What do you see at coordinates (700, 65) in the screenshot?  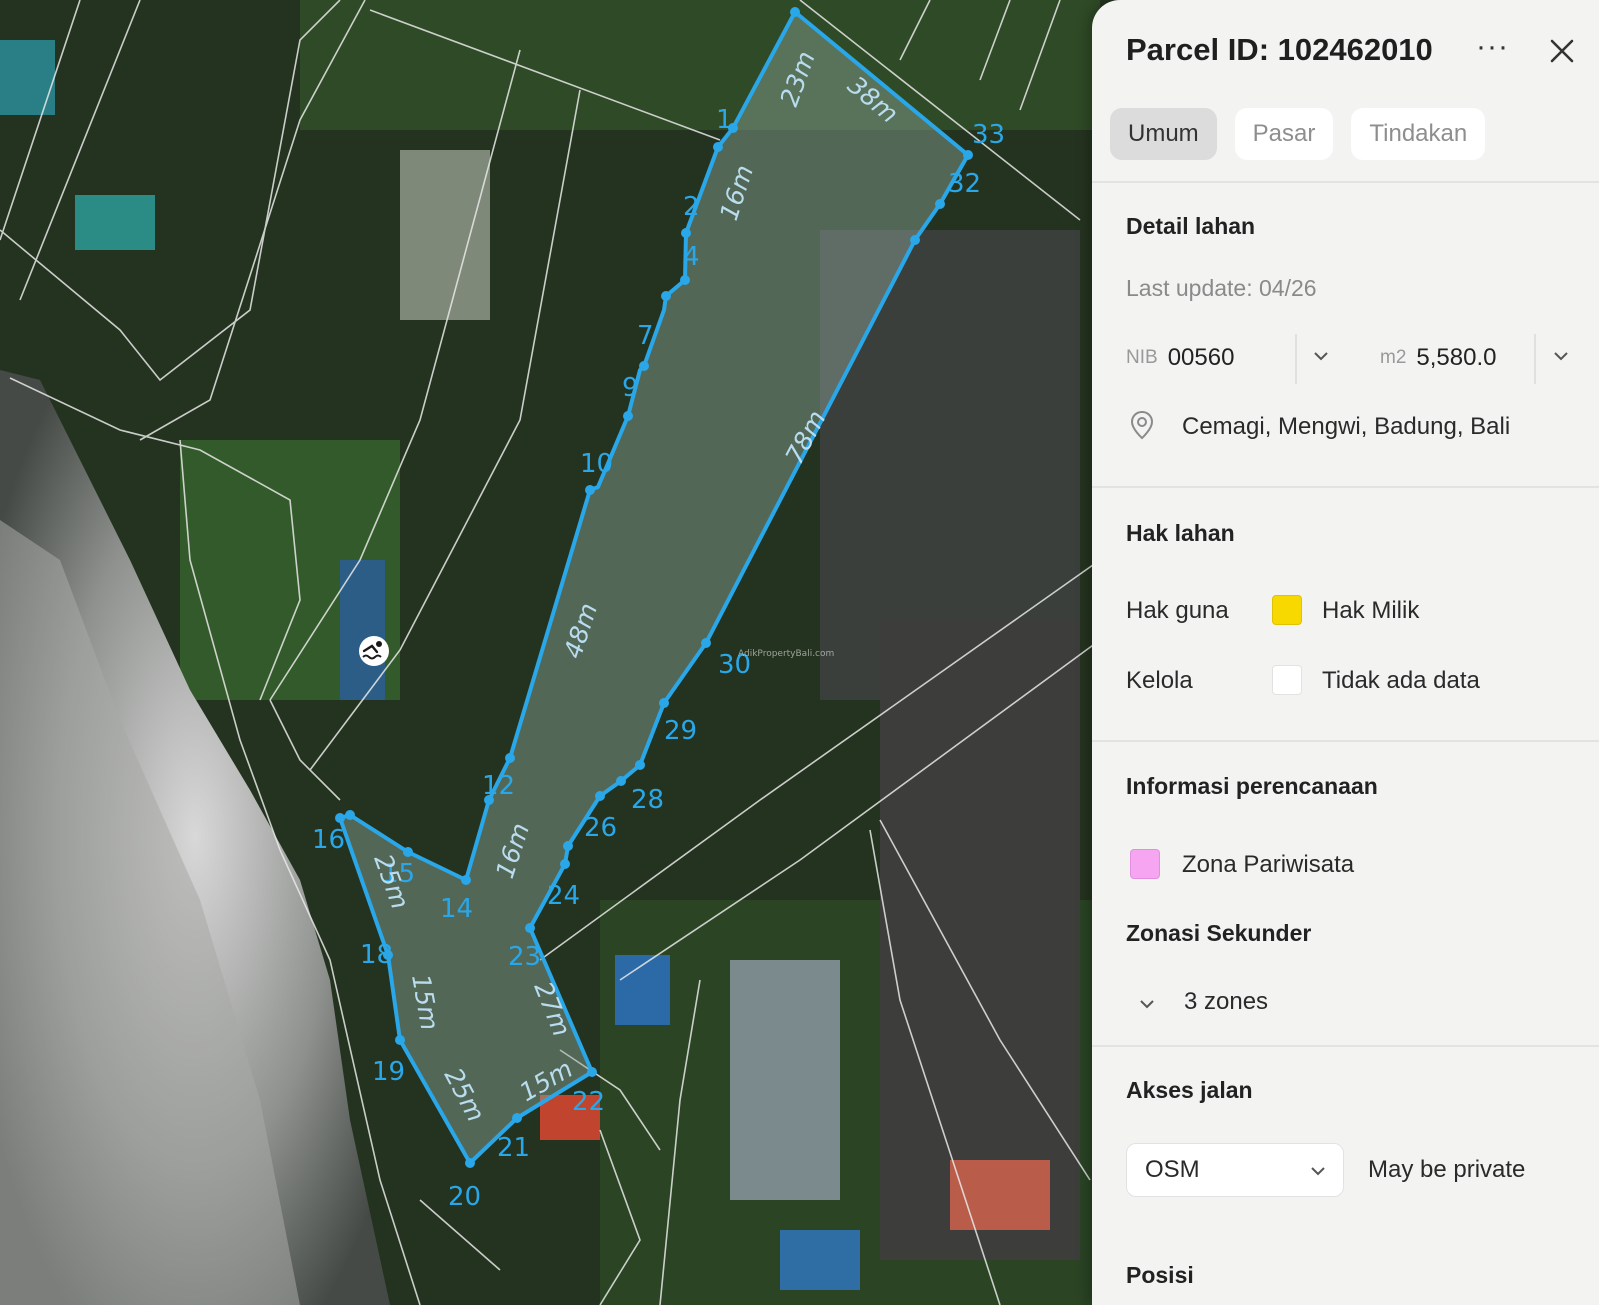 I see `vegetation-patch` at bounding box center [700, 65].